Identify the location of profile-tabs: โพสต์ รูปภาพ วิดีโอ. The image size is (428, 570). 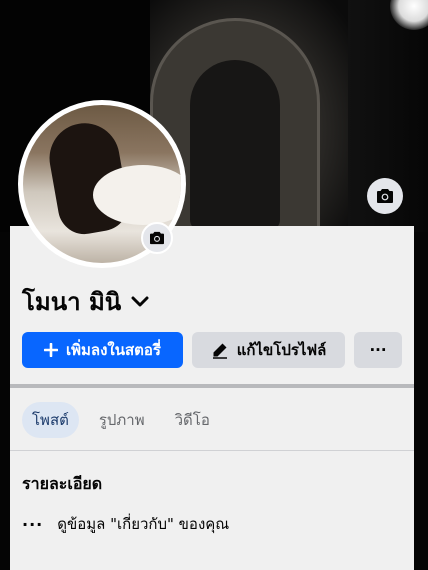
(121, 420).